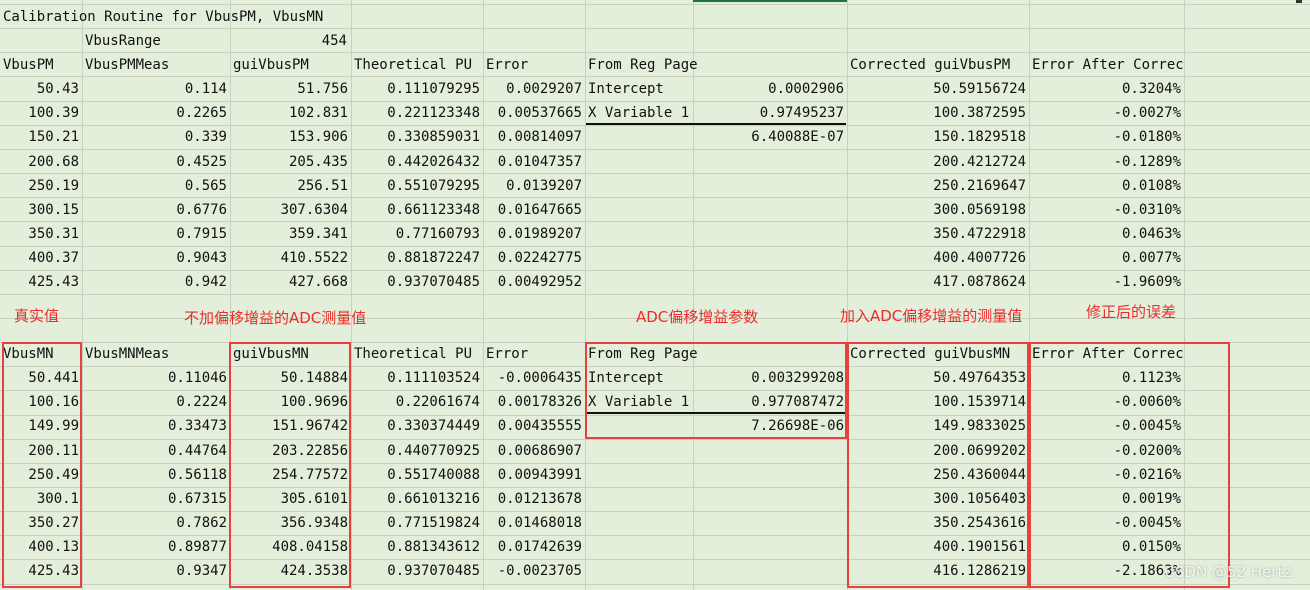 This screenshot has height=590, width=1310. What do you see at coordinates (1106, 162) in the screenshot?
I see `pm-cell-error-after: -0.1289%` at bounding box center [1106, 162].